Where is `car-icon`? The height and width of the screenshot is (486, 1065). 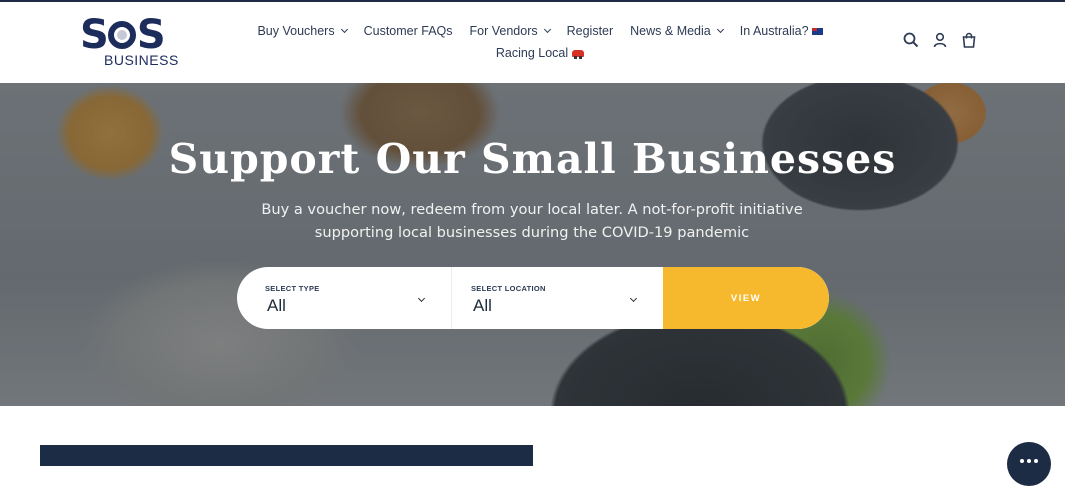 car-icon is located at coordinates (578, 54).